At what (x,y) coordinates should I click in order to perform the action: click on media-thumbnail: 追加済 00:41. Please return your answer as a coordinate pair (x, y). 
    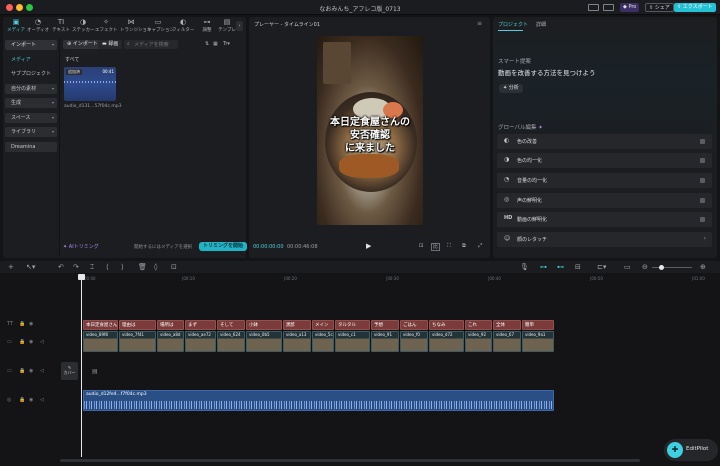
    Looking at the image, I should click on (90, 84).